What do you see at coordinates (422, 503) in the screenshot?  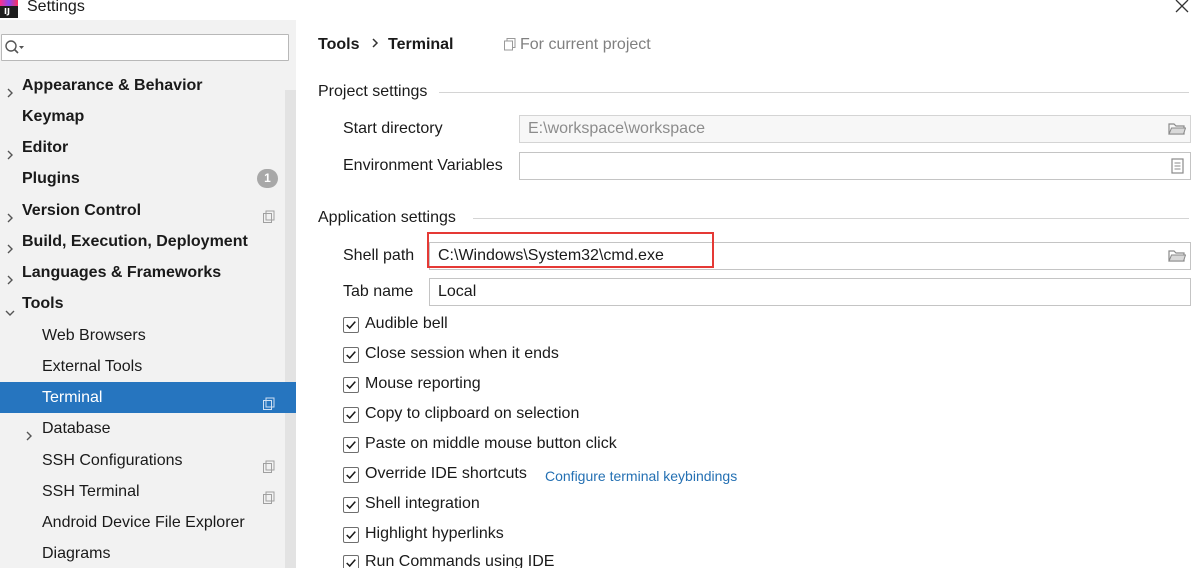 I see `checkbox-label: Shell integration` at bounding box center [422, 503].